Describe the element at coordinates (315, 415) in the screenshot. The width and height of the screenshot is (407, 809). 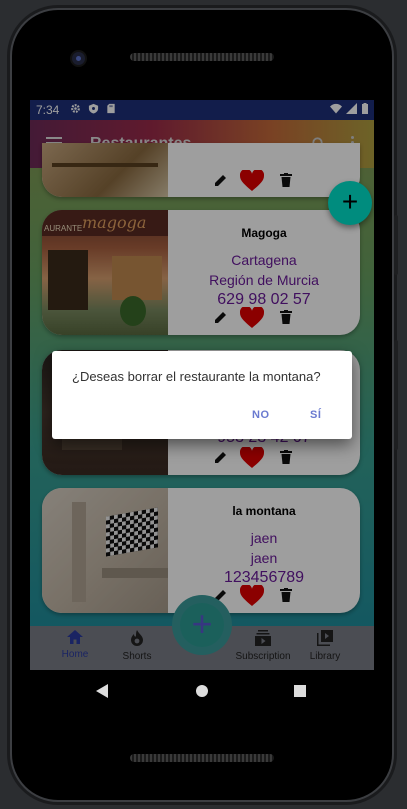
I see `dialog-yes-button: SÍ` at that location.